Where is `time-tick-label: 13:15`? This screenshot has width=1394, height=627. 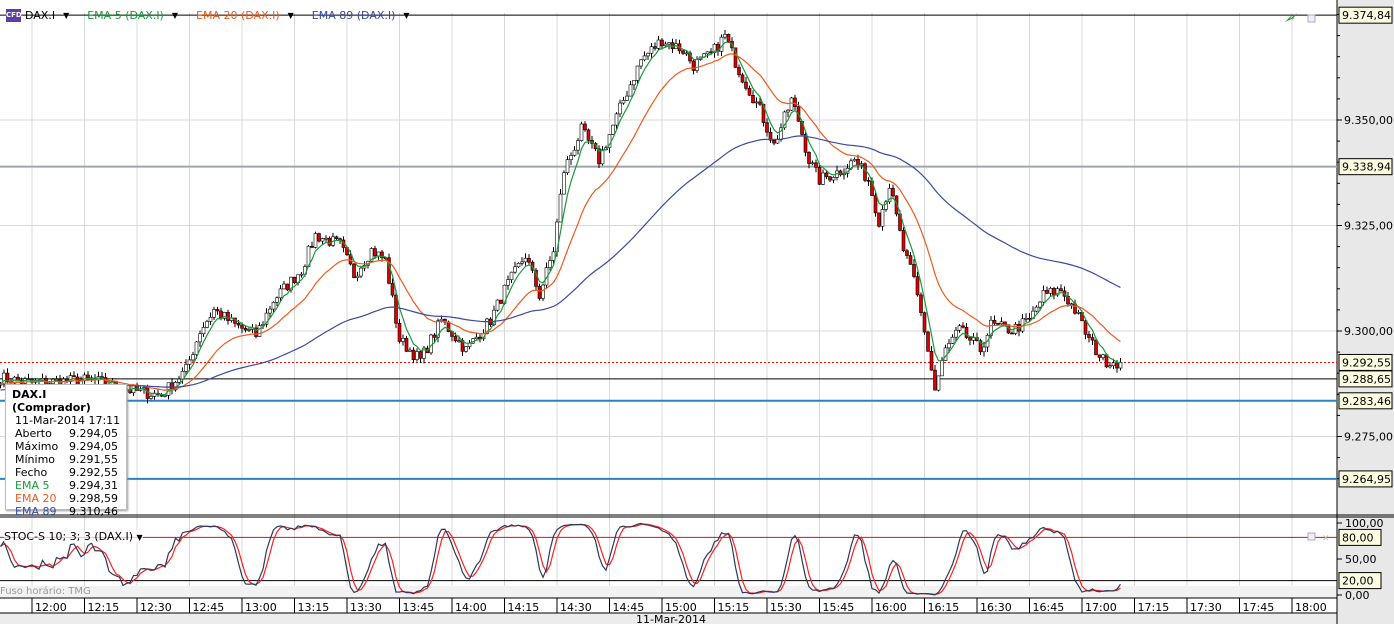
time-tick-label: 13:15 is located at coordinates (314, 607).